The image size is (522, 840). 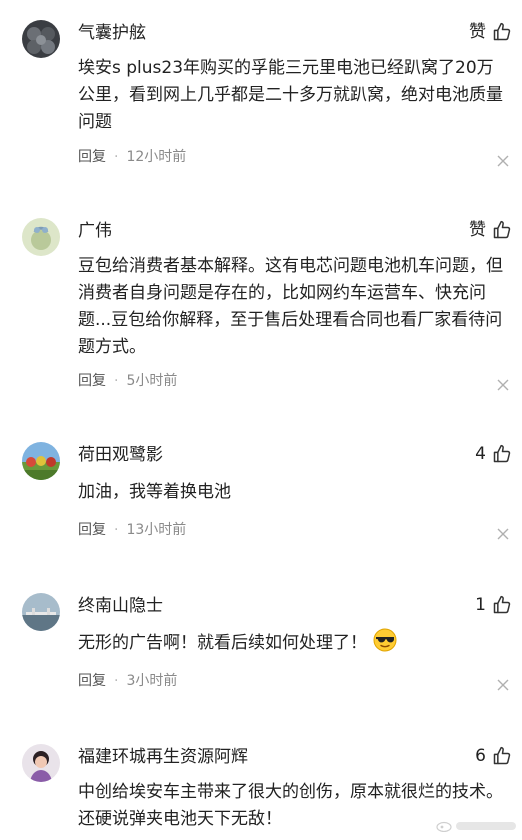 What do you see at coordinates (156, 530) in the screenshot?
I see `timestamp: 13小时前` at bounding box center [156, 530].